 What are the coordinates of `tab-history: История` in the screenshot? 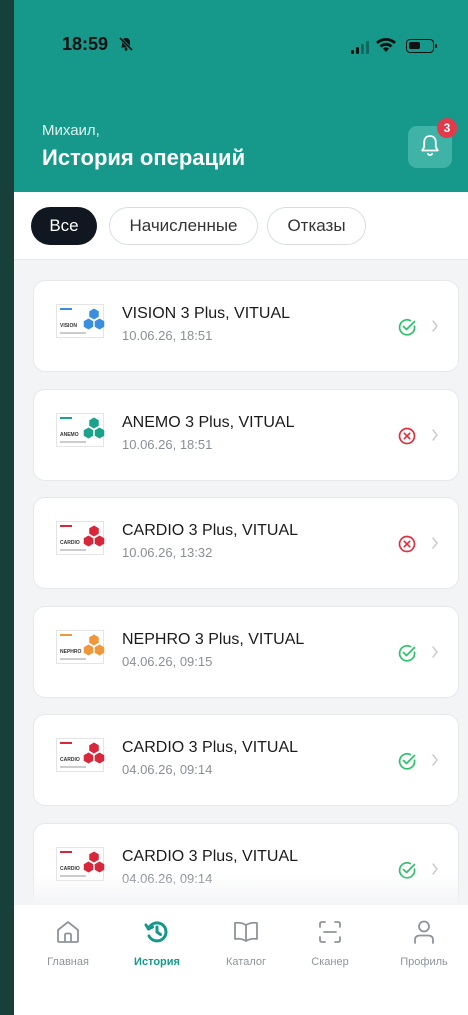 It's located at (157, 943).